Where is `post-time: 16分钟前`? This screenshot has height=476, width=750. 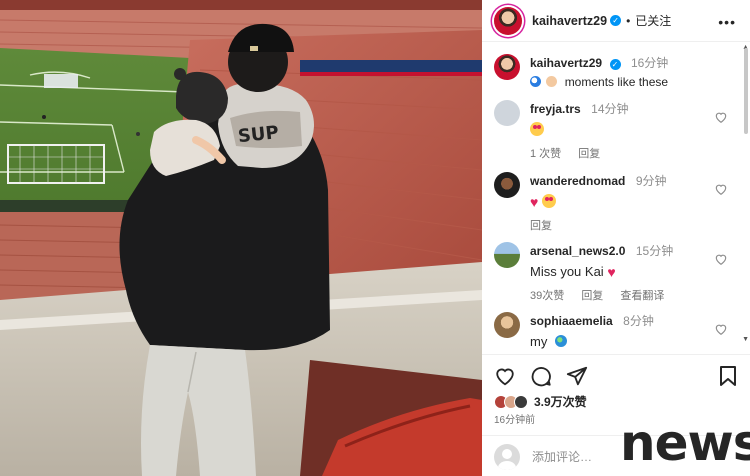 post-time: 16分钟前 is located at coordinates (515, 420).